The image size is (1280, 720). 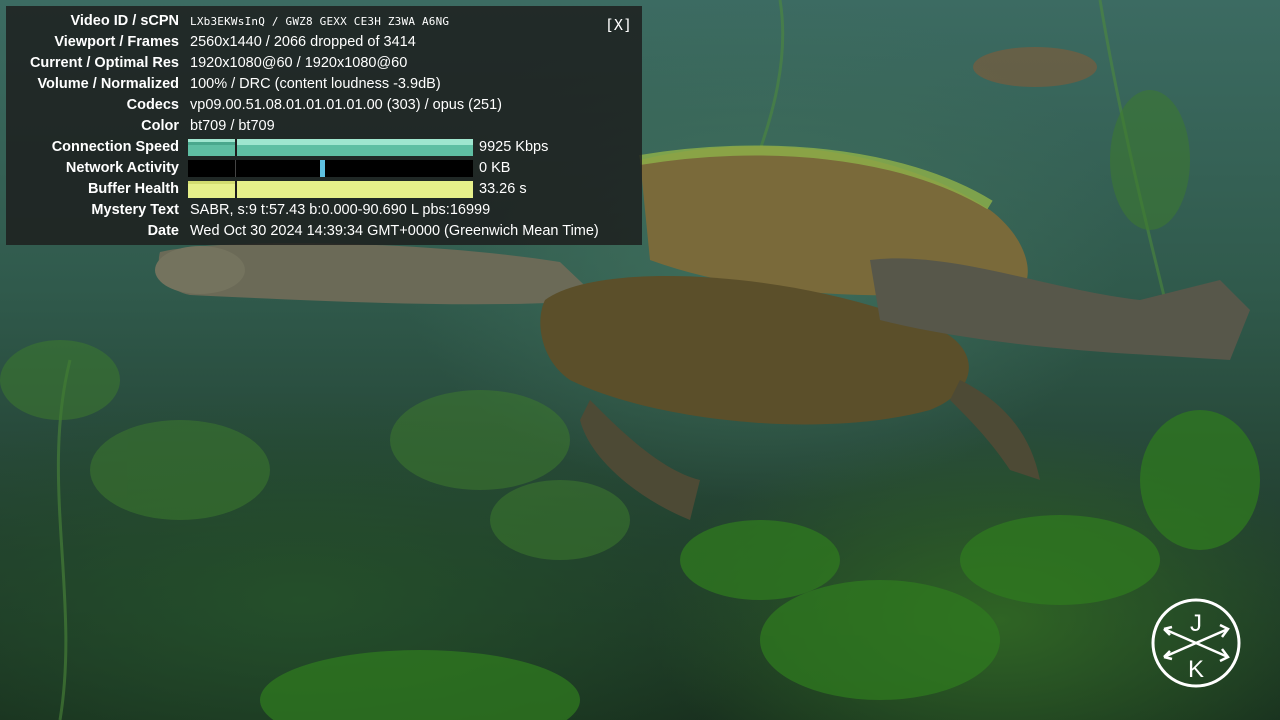 I want to click on stats-label: Volume / Normalized, so click(x=108, y=84).